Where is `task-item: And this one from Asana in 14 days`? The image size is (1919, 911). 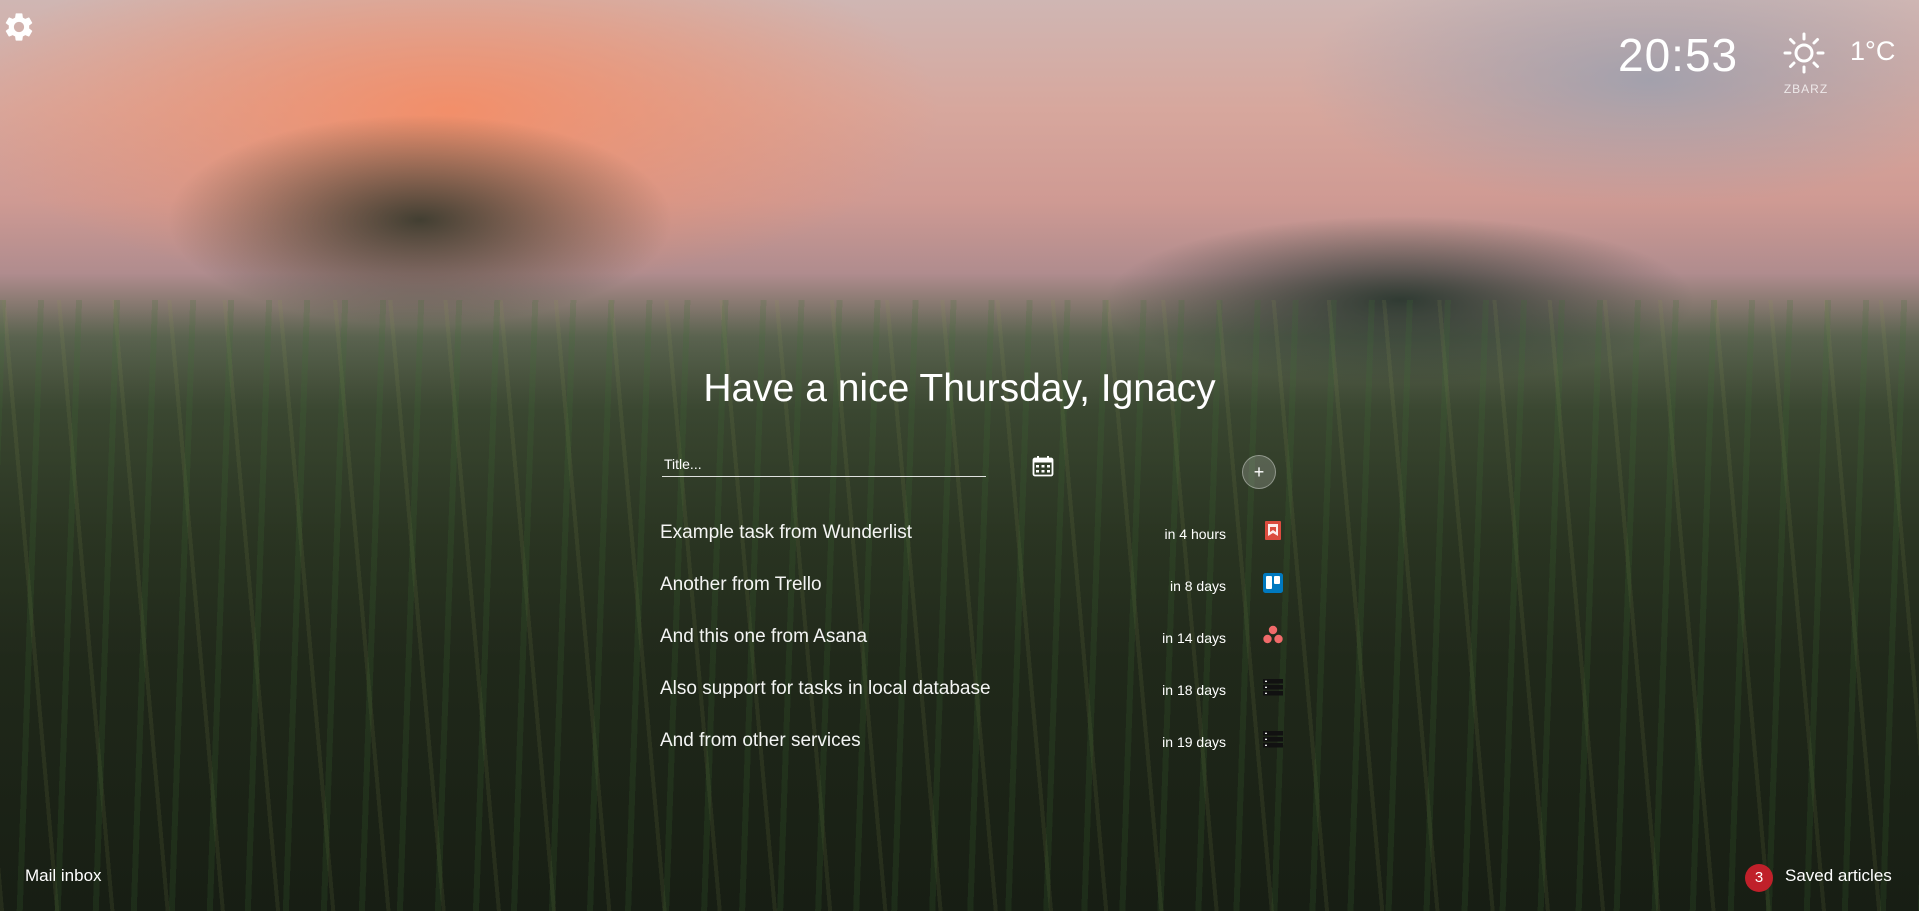 task-item: And this one from Asana in 14 days is located at coordinates (975, 650).